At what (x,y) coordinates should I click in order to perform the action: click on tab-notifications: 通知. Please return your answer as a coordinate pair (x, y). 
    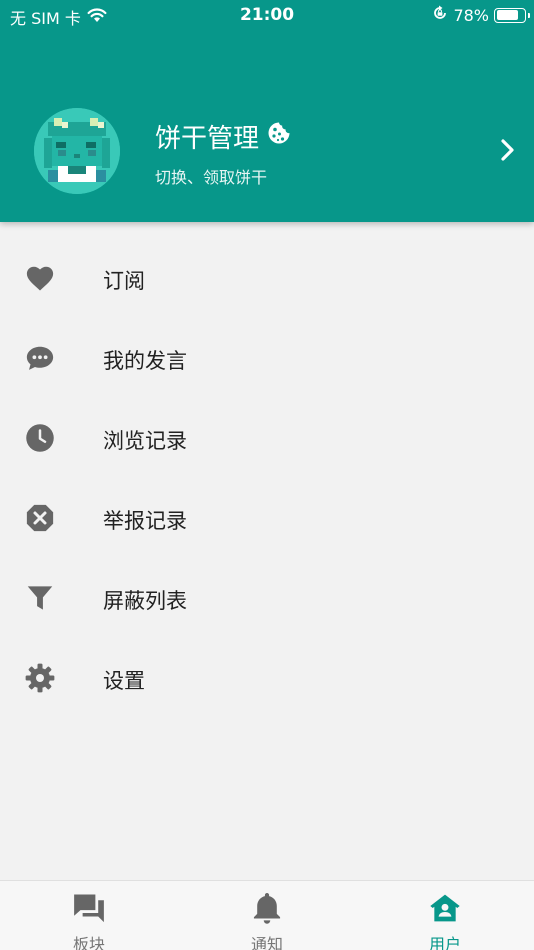
    Looking at the image, I should click on (267, 915).